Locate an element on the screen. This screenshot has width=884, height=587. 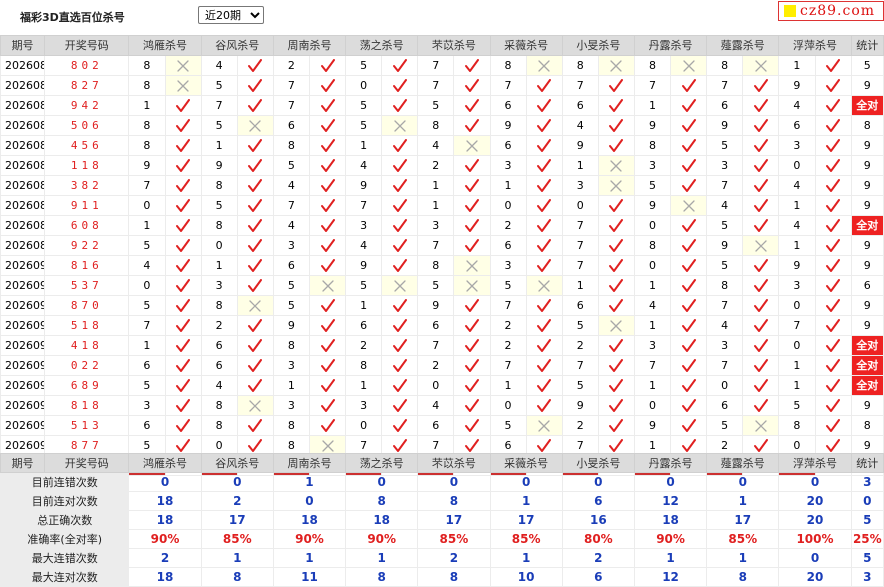
table-row: 20260818278 5 7 0 7 7 7 7 7 9 9 is located at coordinates (442, 85).